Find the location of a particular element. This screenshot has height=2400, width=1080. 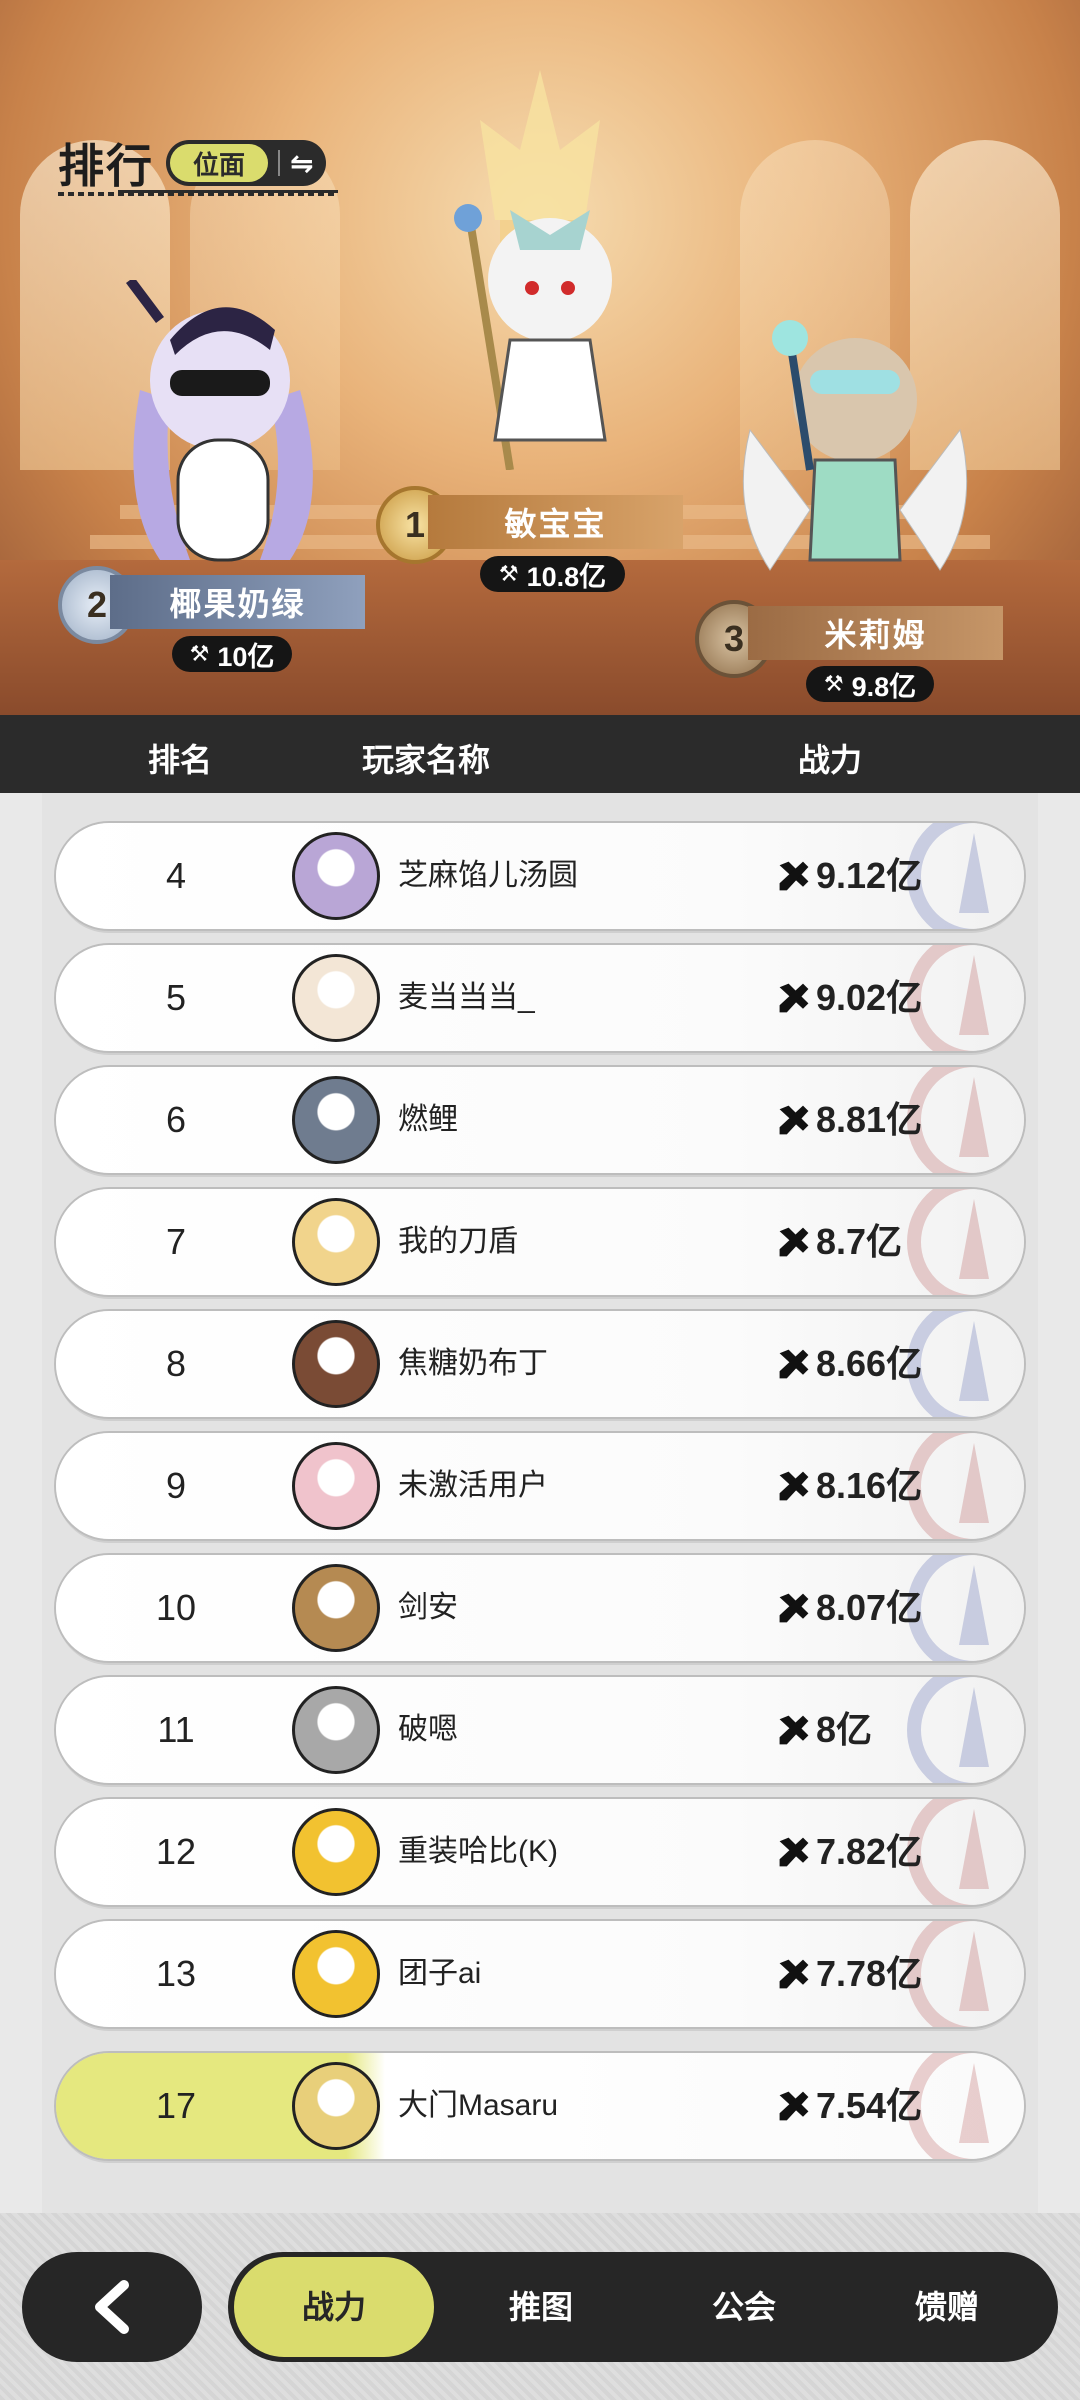

power-value: 8.81亿 is located at coordinates (849, 1120).